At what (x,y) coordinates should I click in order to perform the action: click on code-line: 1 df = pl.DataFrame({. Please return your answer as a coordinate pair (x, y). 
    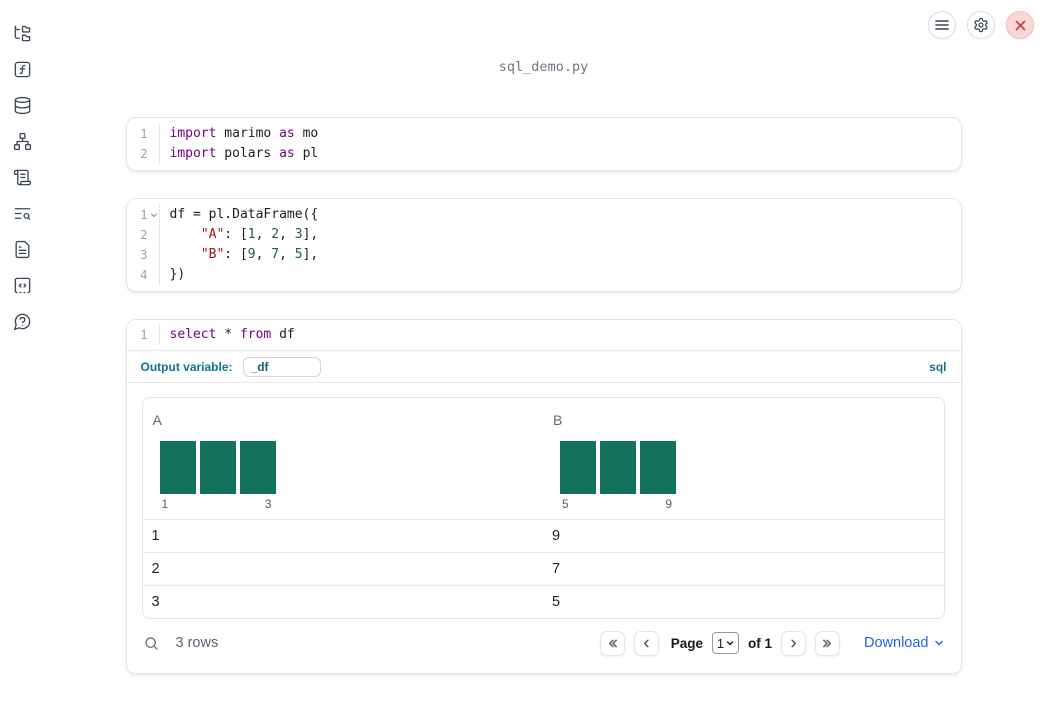
    Looking at the image, I should click on (544, 215).